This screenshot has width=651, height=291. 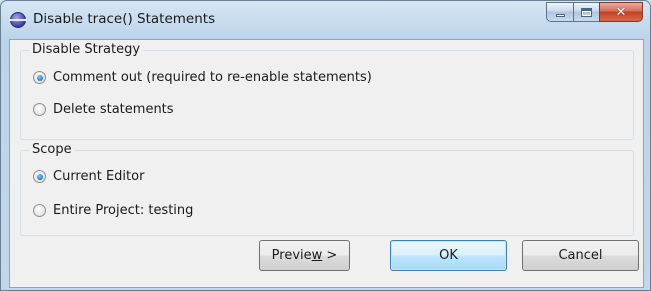 What do you see at coordinates (124, 19) in the screenshot?
I see `window-title: Disable trace() Statements` at bounding box center [124, 19].